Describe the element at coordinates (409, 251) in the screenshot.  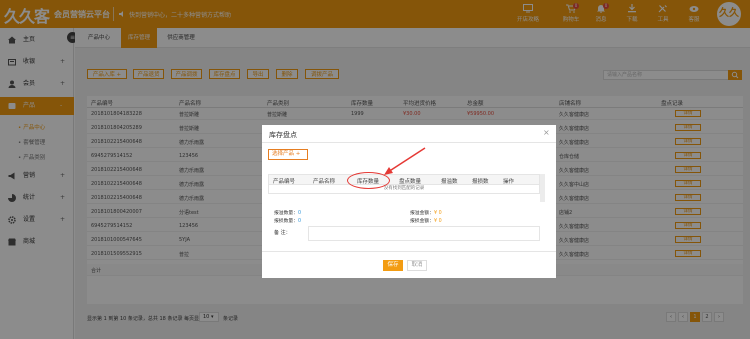
I see `dialog-footer-divider` at that location.